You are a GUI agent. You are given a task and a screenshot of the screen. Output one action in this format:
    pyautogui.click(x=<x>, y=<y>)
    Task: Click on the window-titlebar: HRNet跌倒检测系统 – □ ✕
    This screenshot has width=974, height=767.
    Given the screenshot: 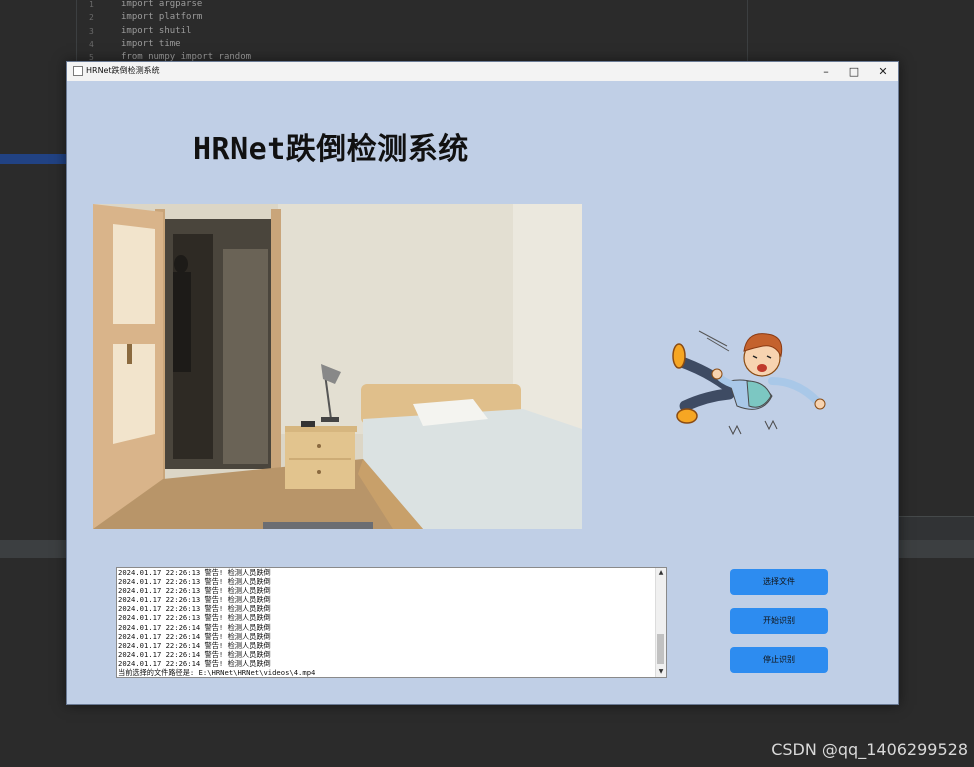 What is the action you would take?
    pyautogui.click(x=482, y=71)
    